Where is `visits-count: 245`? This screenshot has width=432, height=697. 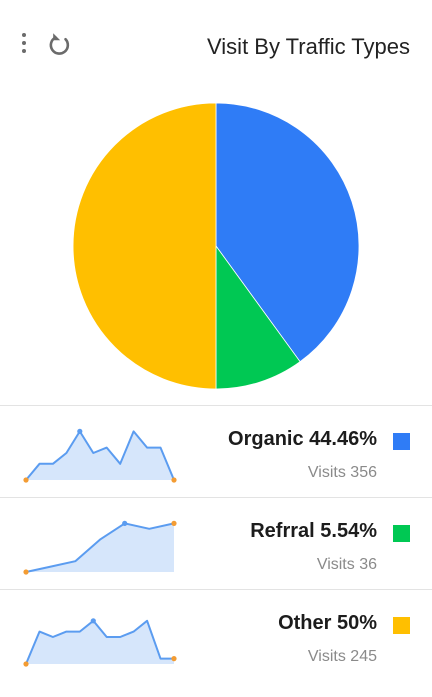 visits-count: 245 is located at coordinates (363, 656).